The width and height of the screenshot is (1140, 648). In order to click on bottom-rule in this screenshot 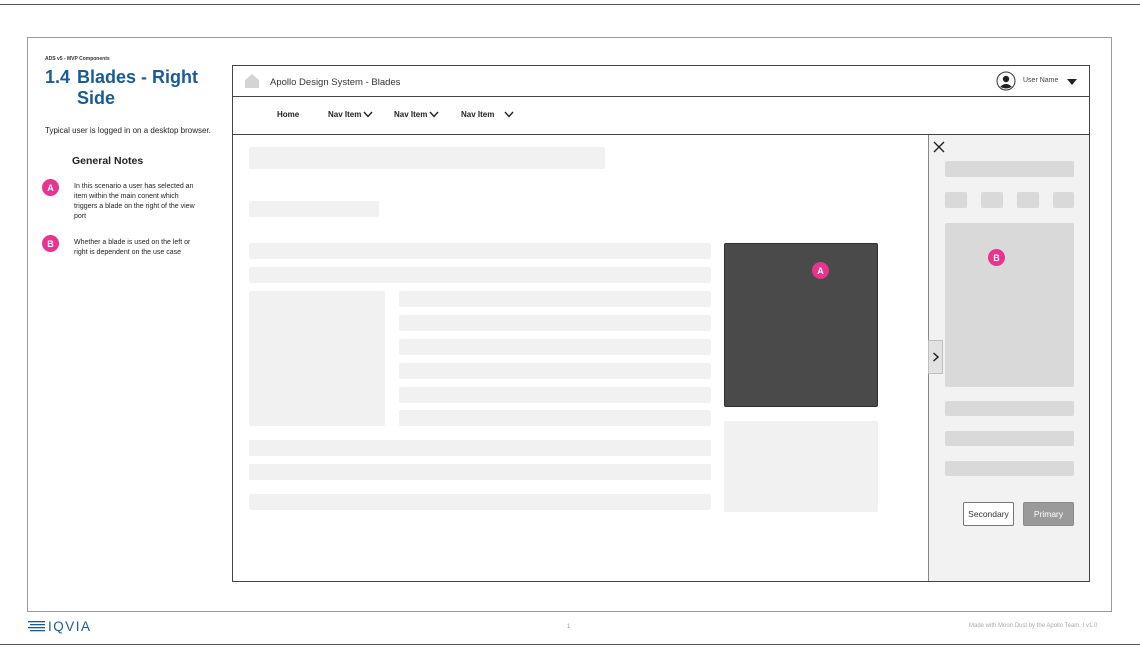, I will do `click(570, 644)`.